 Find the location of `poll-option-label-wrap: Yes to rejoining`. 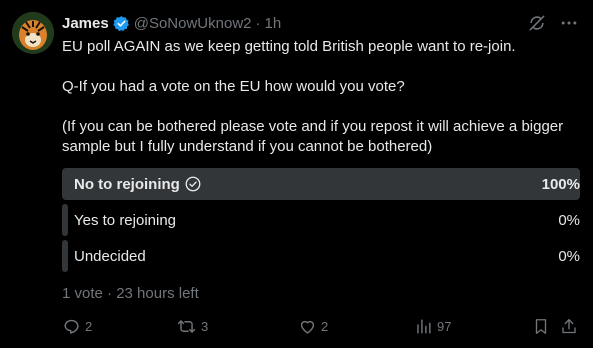

poll-option-label-wrap: Yes to rejoining is located at coordinates (125, 220).